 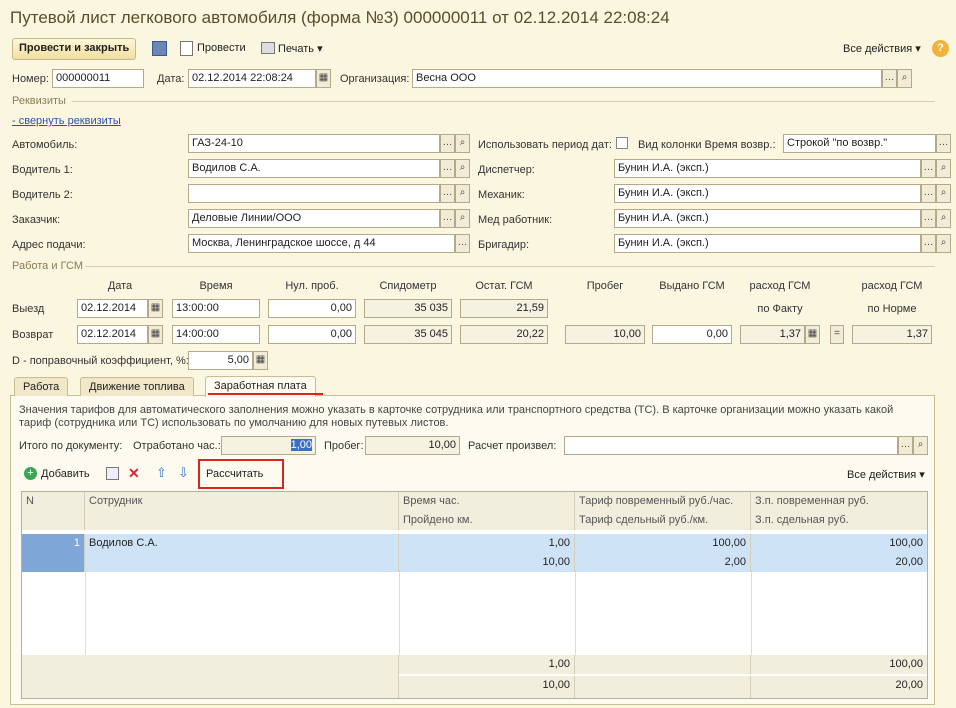 What do you see at coordinates (112, 473) in the screenshot?
I see `copy-icon` at bounding box center [112, 473].